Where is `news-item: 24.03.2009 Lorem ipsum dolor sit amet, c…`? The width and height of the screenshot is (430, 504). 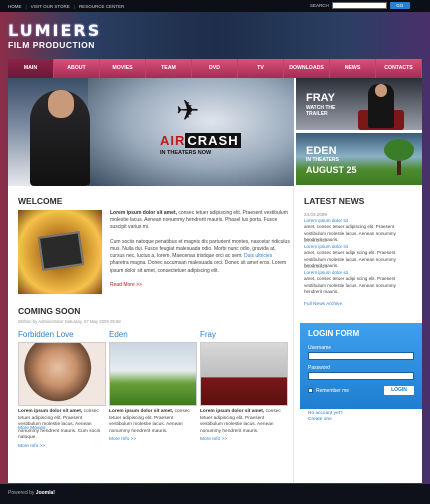 news-item: 24.03.2009 Lorem ipsum dolor sit amet, c… is located at coordinates (359, 279).